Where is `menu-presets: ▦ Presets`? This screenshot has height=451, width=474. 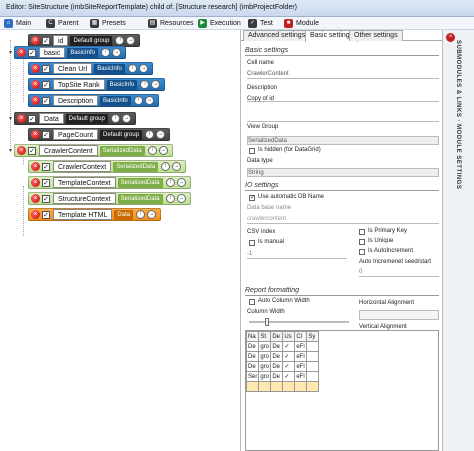 menu-presets: ▦ Presets is located at coordinates (108, 23).